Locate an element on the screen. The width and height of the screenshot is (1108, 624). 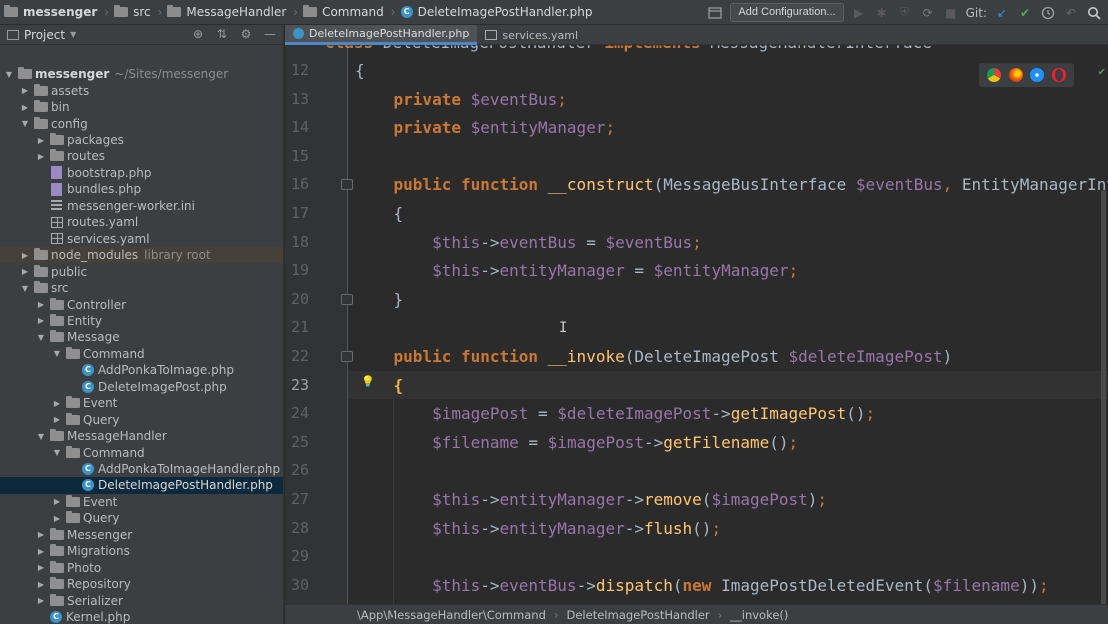
git-revert-icon: ↶ is located at coordinates (1071, 13).